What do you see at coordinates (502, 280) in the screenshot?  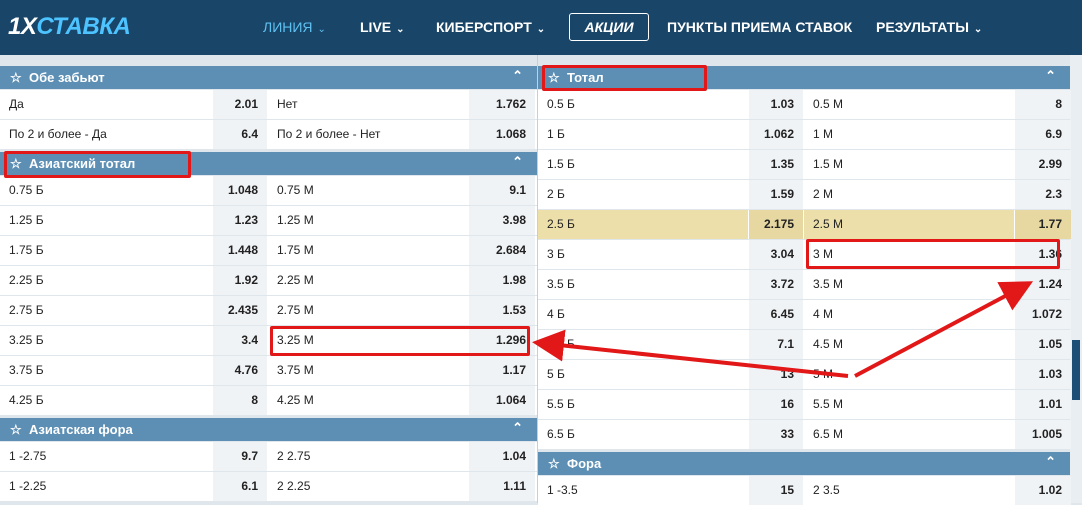 I see `odds-value: 1.98` at bounding box center [502, 280].